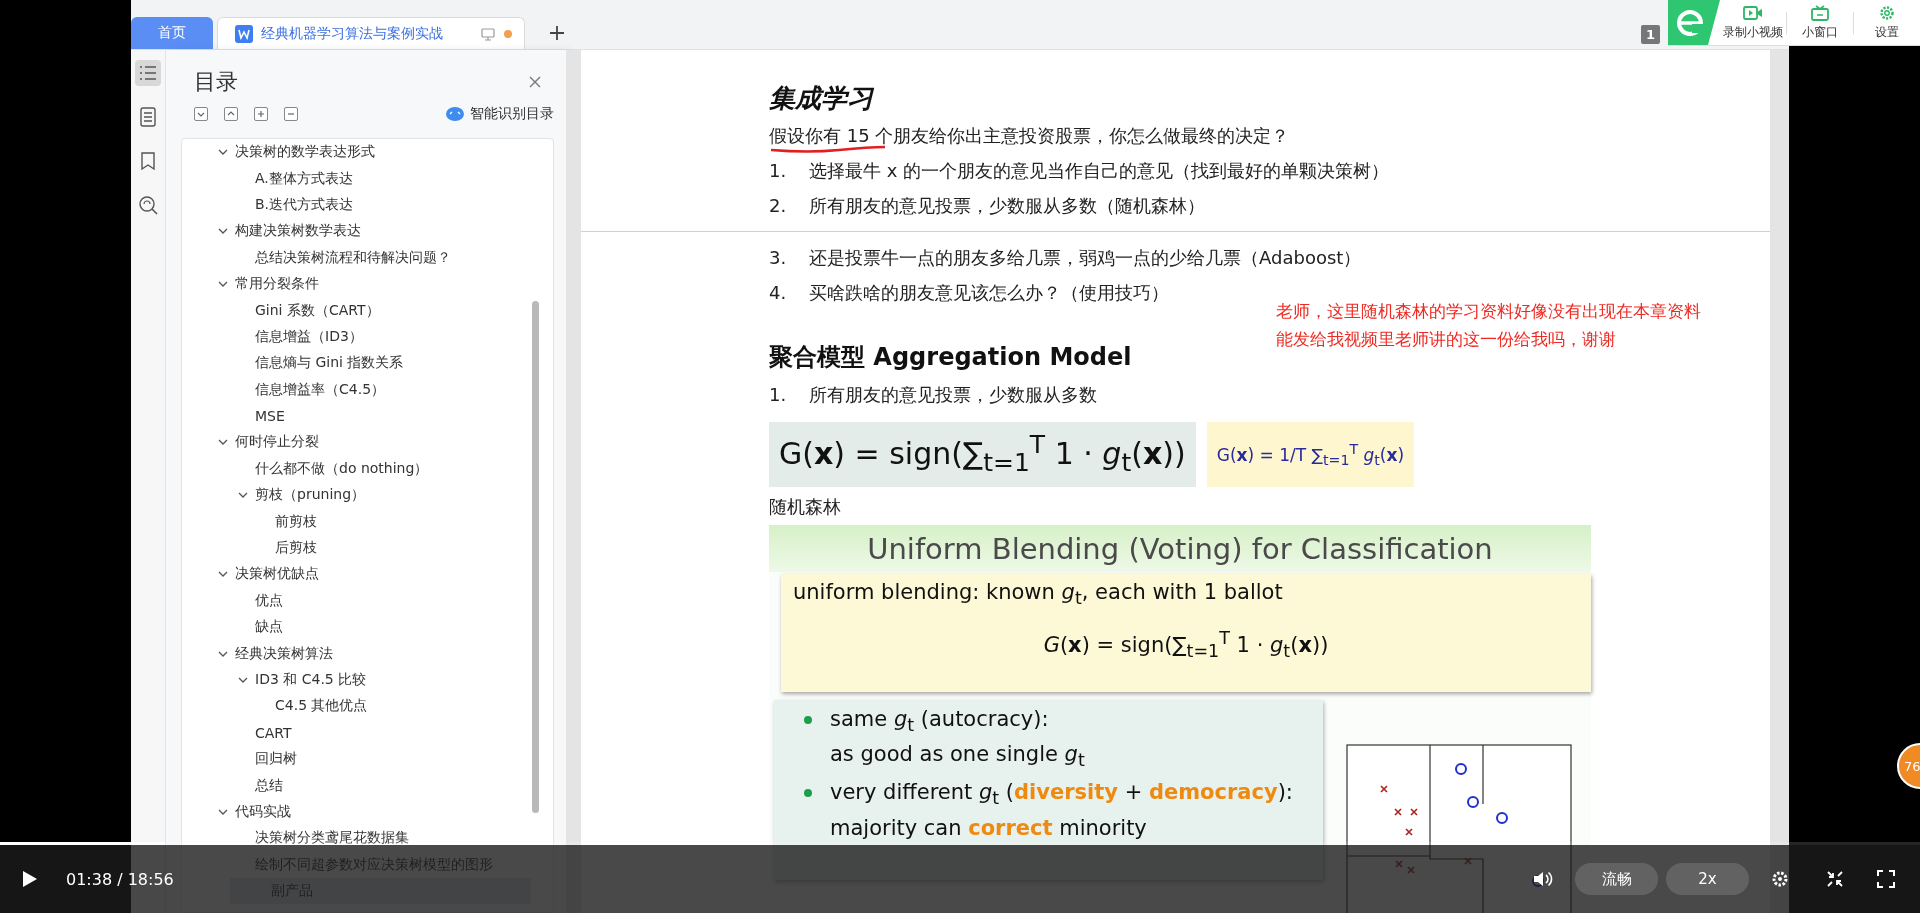 The width and height of the screenshot is (1920, 913). I want to click on outline-item: B.迭代方式表达, so click(367, 205).